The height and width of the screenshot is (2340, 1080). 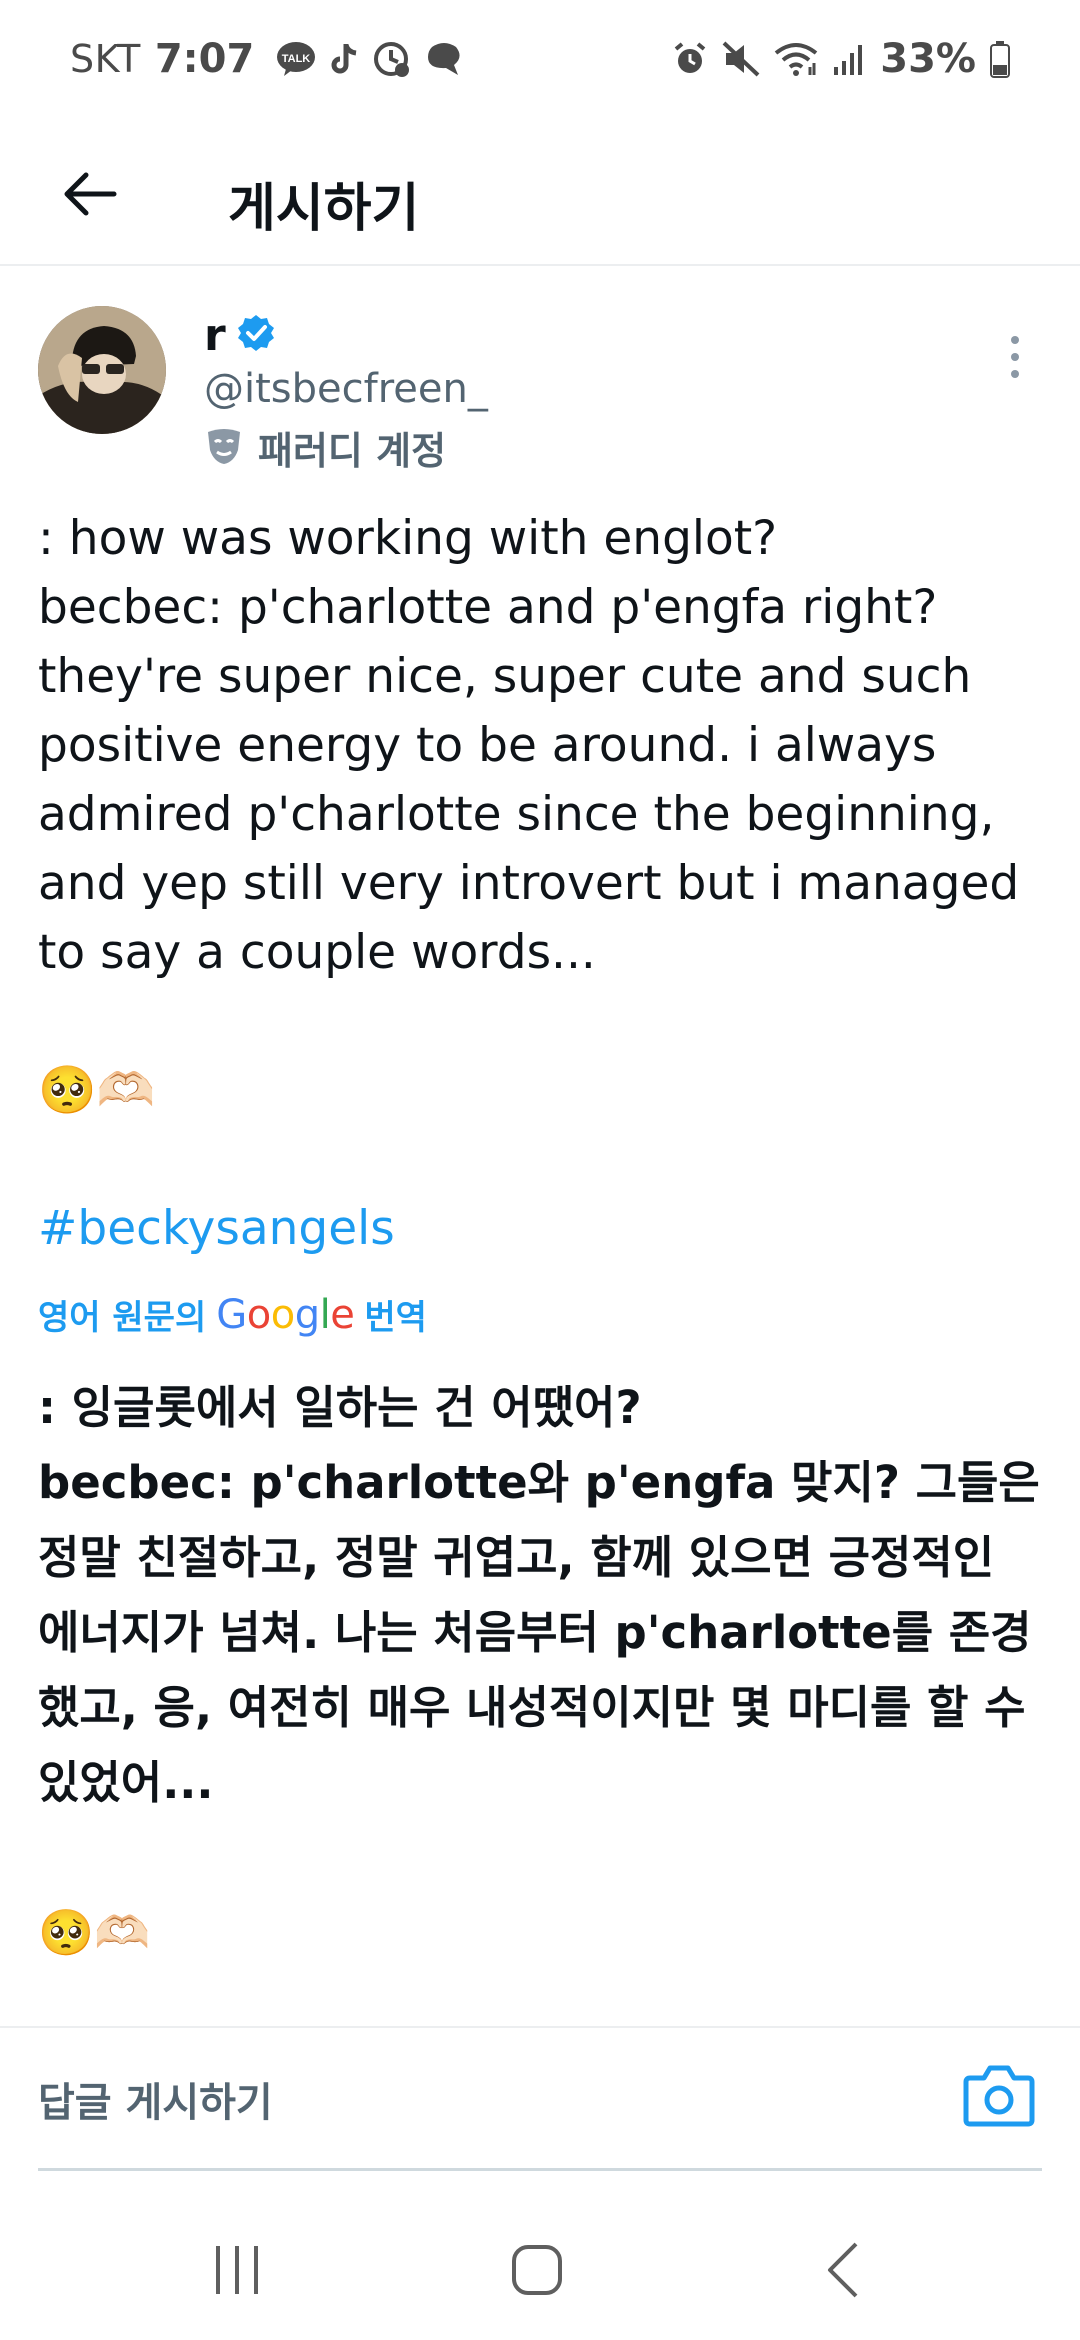 What do you see at coordinates (849, 59) in the screenshot?
I see `signal-icon` at bounding box center [849, 59].